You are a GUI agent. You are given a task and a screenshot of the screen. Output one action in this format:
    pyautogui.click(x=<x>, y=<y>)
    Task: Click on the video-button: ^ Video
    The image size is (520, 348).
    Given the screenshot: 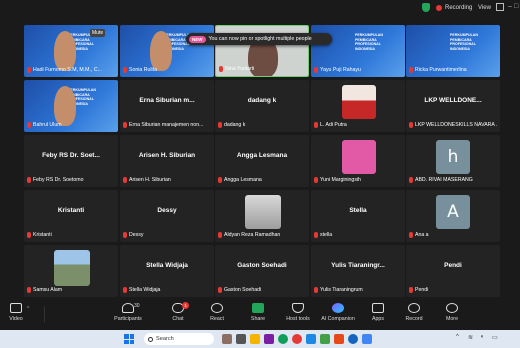 What is the action you would take?
    pyautogui.click(x=18, y=312)
    